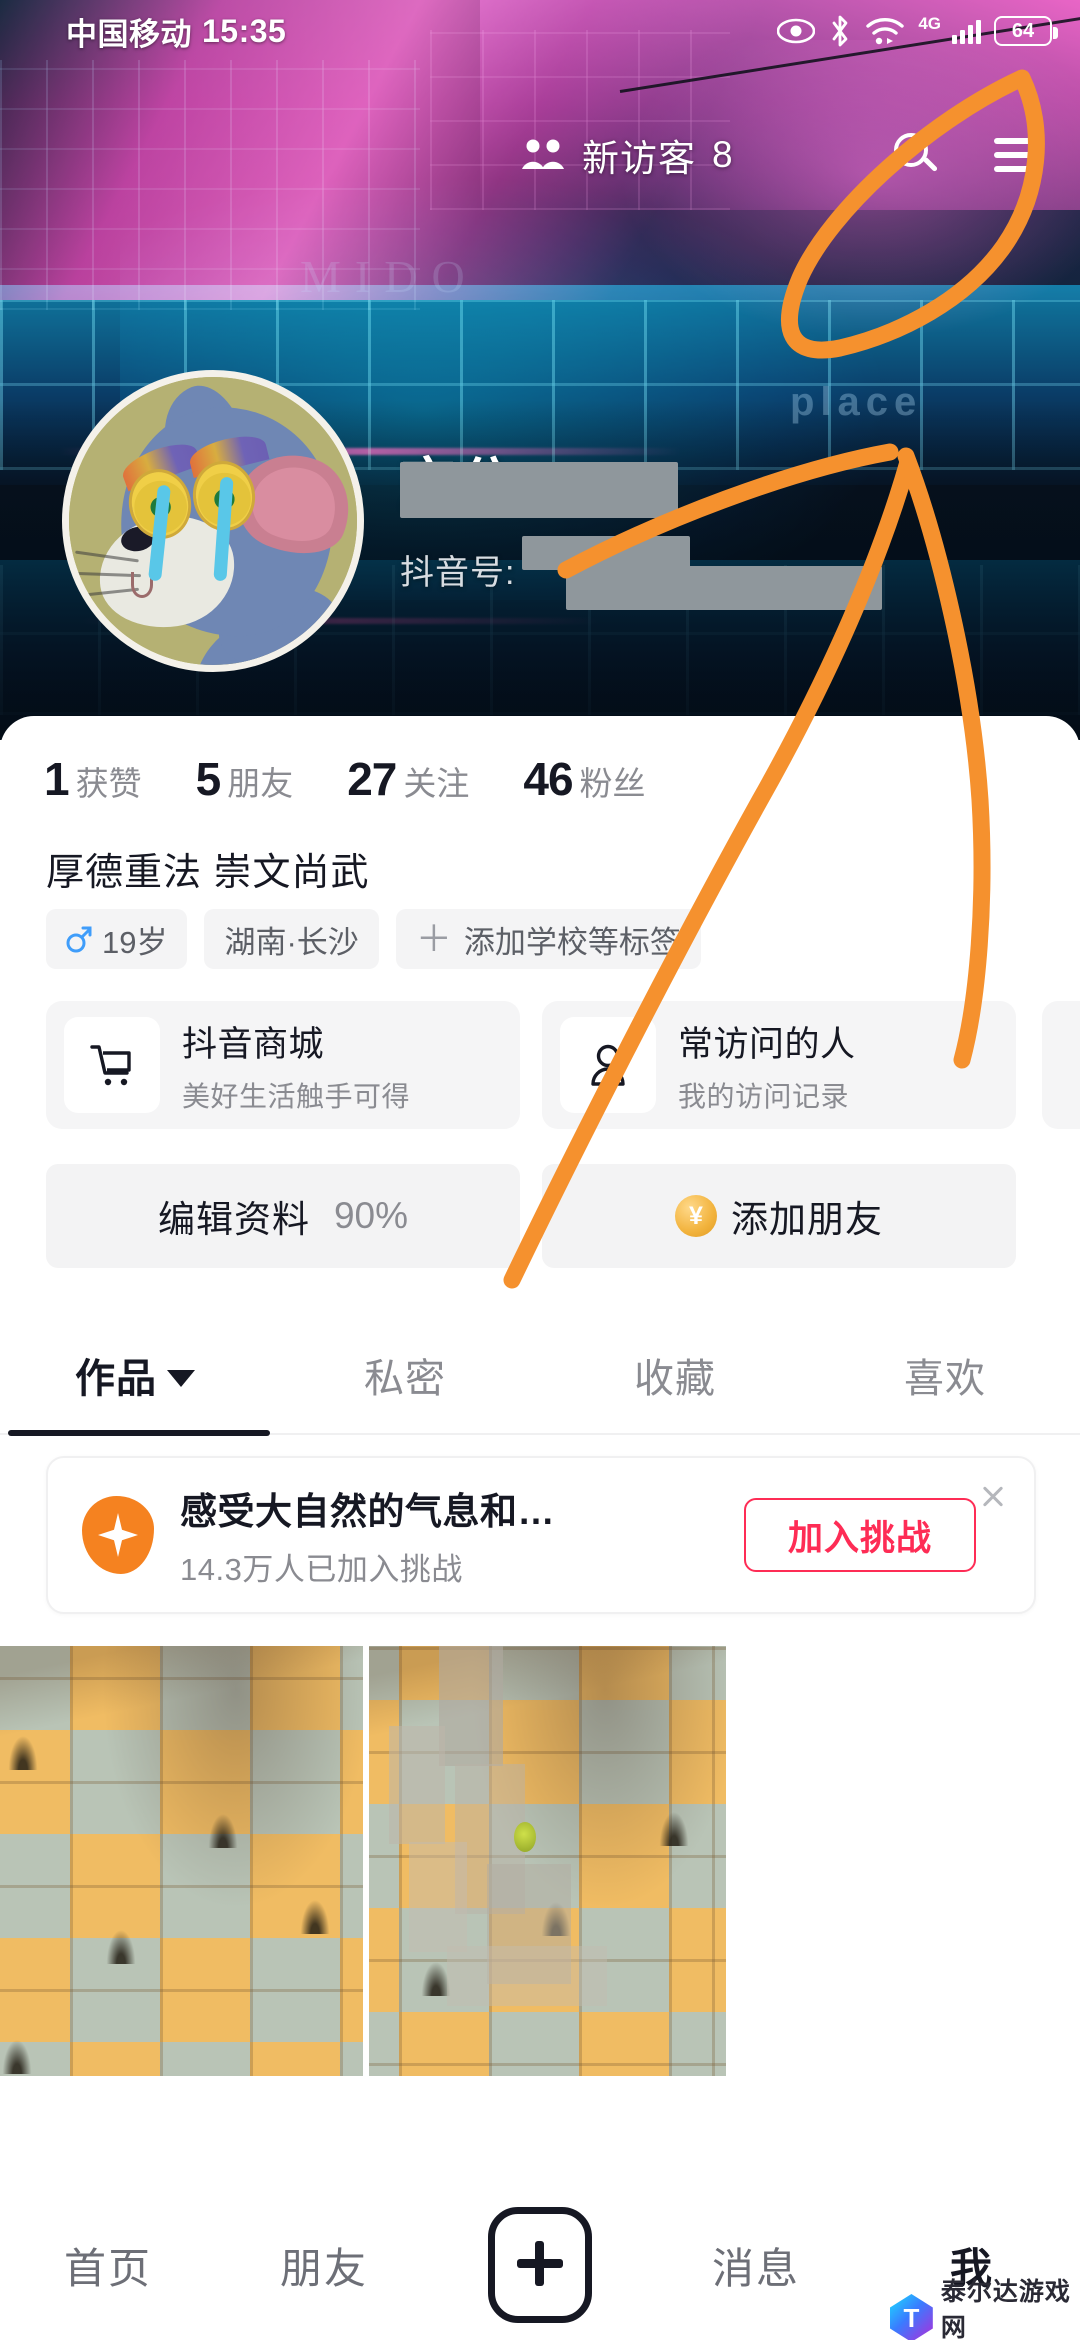 The width and height of the screenshot is (1080, 2340). I want to click on people-icon, so click(543, 155).